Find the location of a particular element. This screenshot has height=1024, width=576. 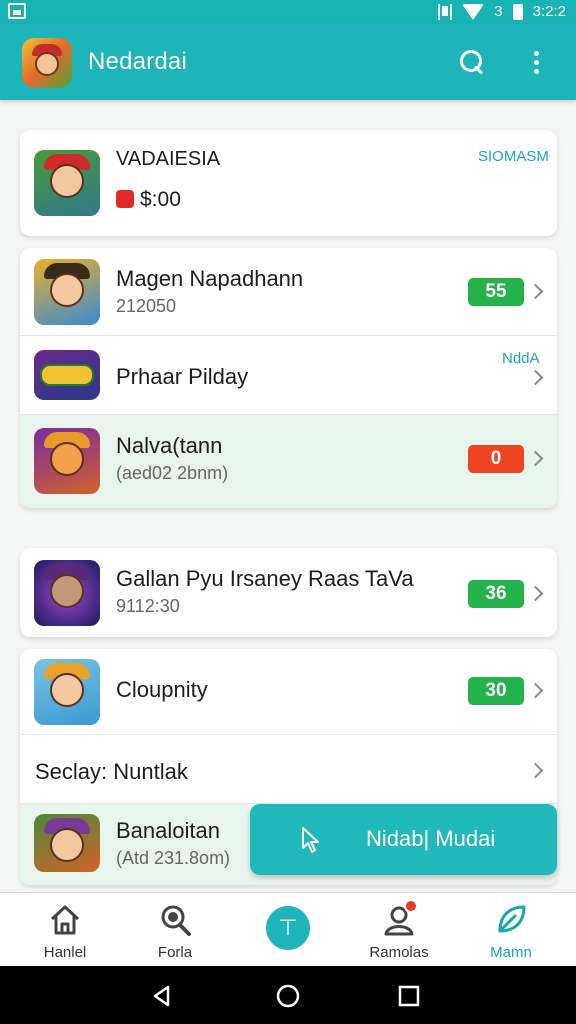

status-bar: 3 3:2:2 is located at coordinates (288, 12).